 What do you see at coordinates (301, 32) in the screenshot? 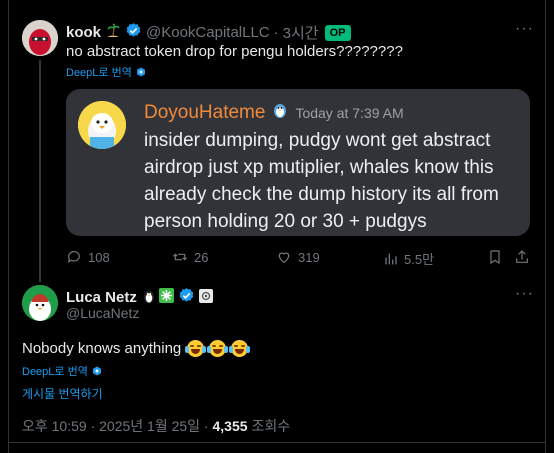
I see `tweet-time: 3시간` at bounding box center [301, 32].